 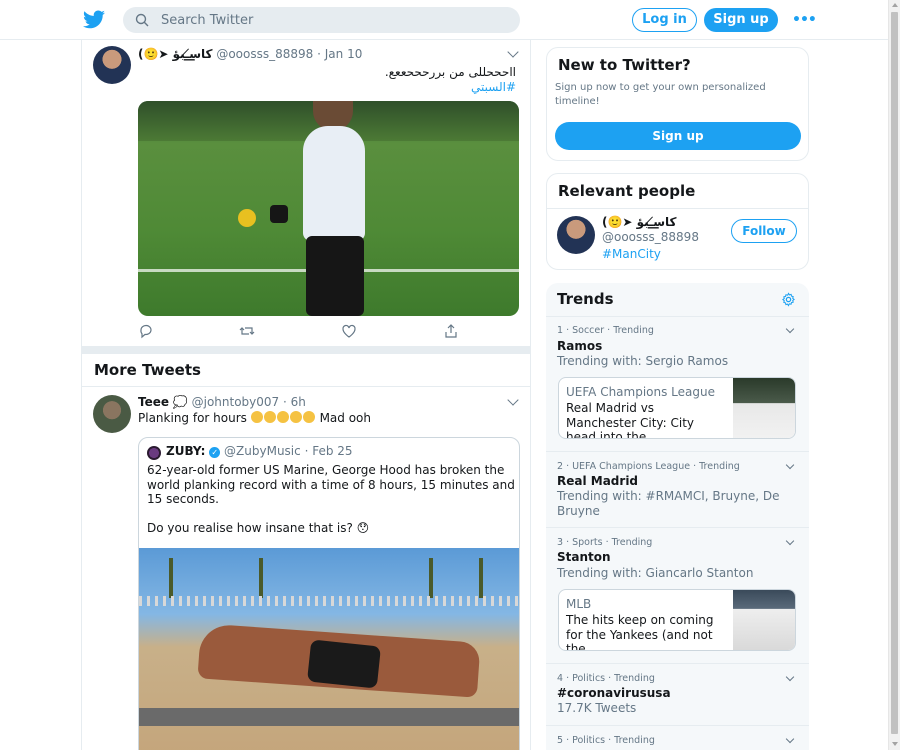 I want to click on section-divider, so click(x=306, y=350).